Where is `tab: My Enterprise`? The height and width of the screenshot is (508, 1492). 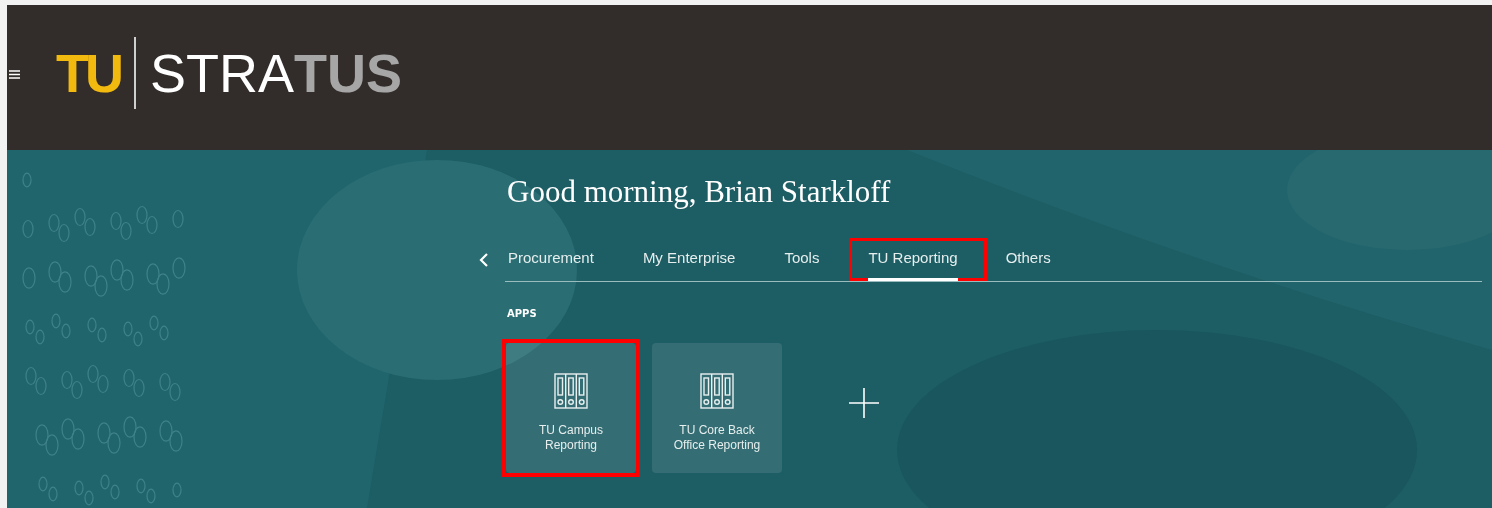 tab: My Enterprise is located at coordinates (695, 259).